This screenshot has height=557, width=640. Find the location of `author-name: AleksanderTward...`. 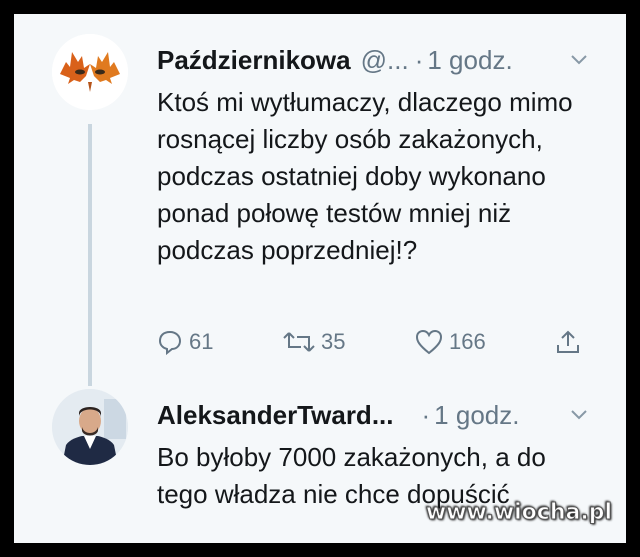

author-name: AleksanderTward... is located at coordinates (275, 415).